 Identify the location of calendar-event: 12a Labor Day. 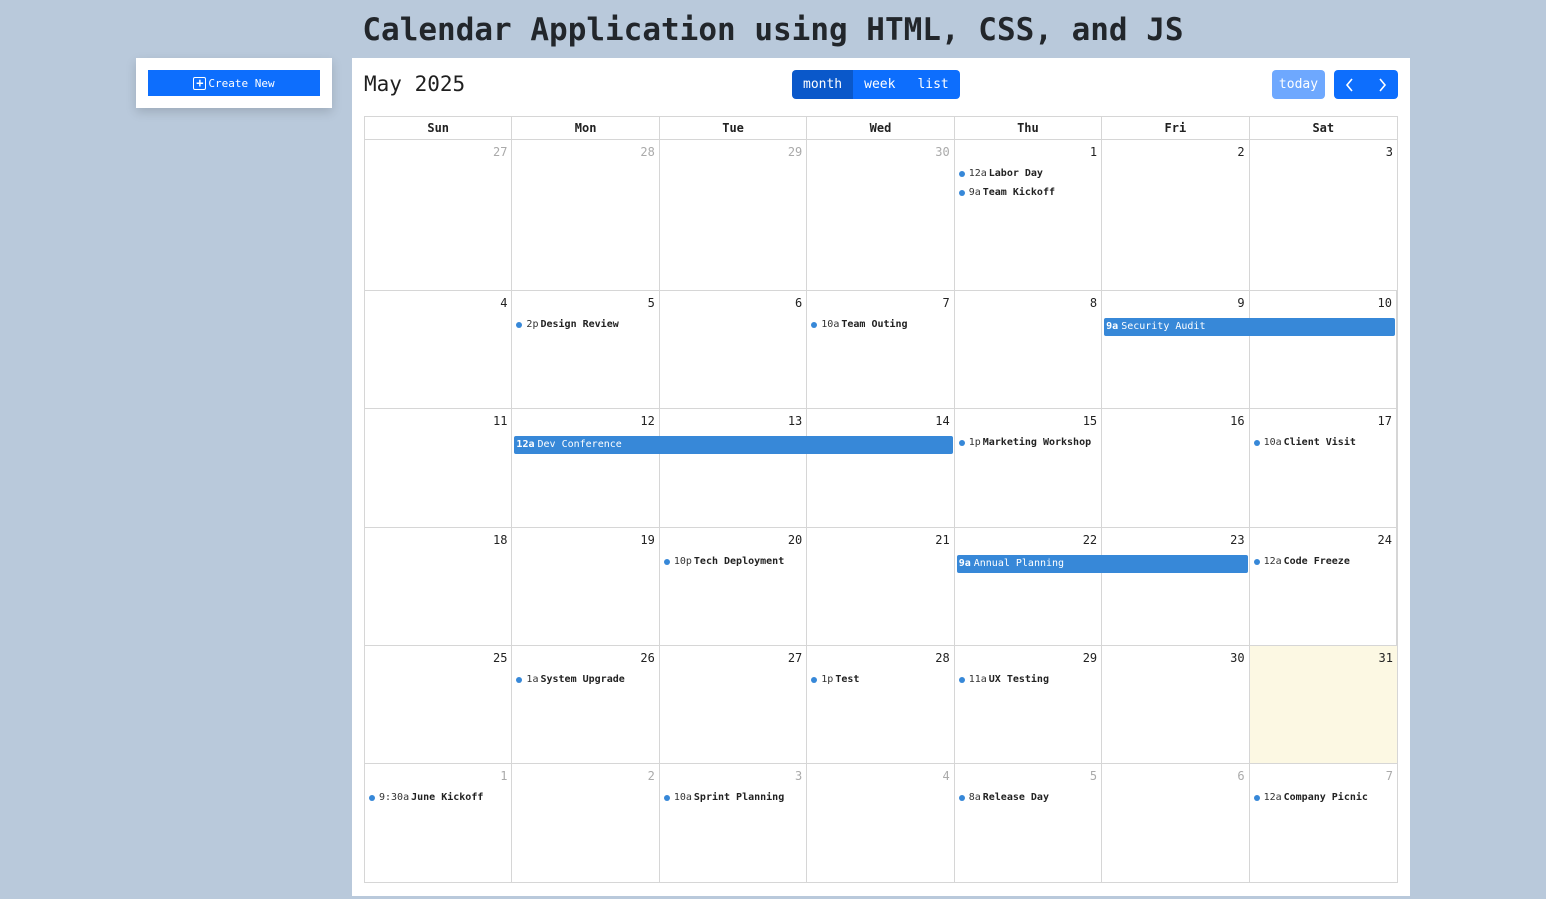
(1000, 173).